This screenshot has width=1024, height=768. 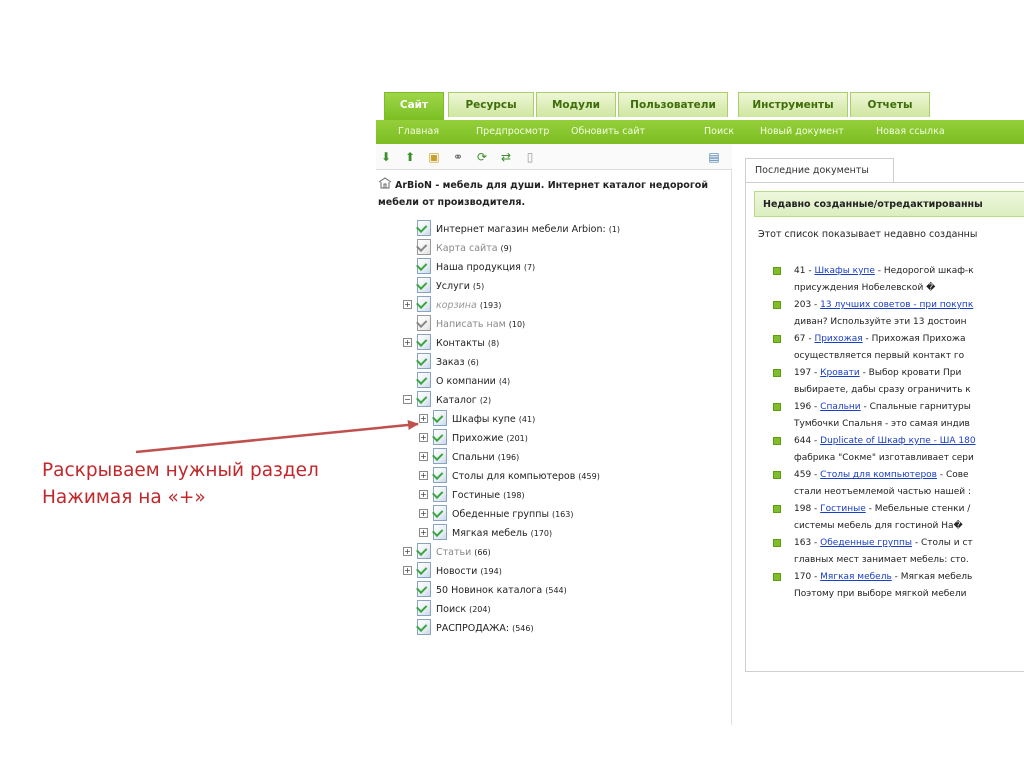 I want to click on tree-node-label: Столы для компьютеров, so click(x=513, y=476).